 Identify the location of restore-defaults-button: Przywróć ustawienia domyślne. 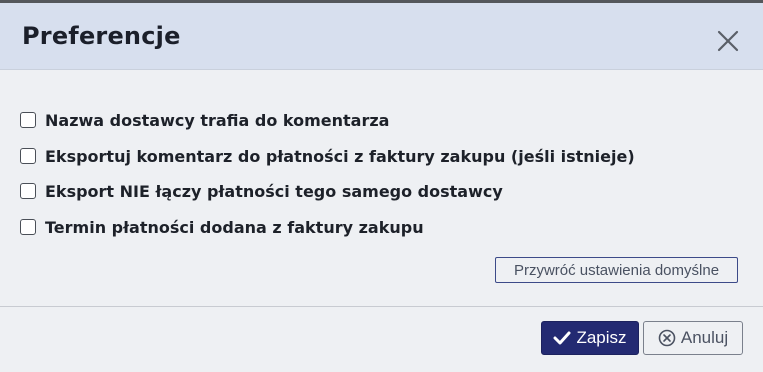
(616, 270).